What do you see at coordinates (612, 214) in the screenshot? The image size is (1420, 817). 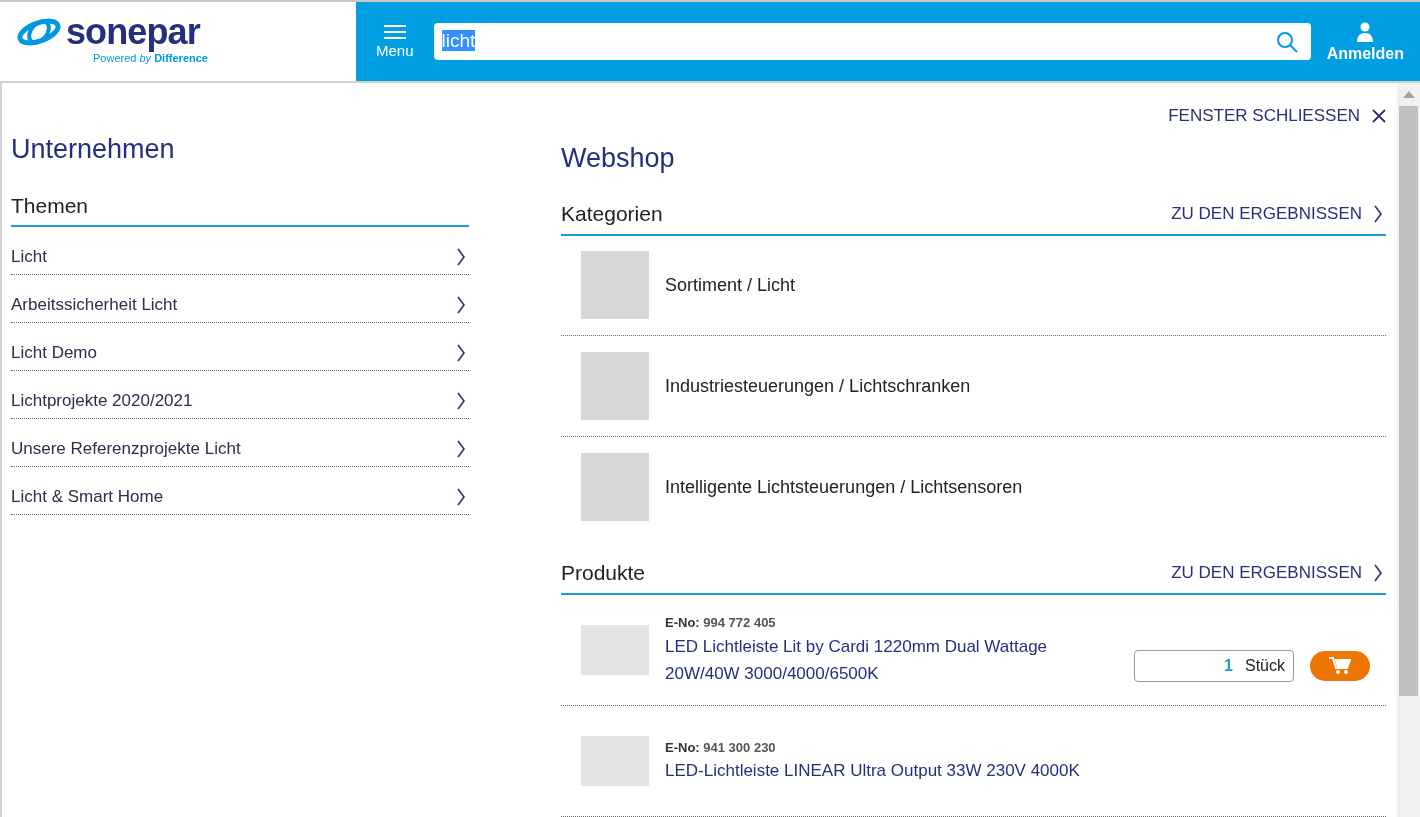 I see `subsection-title: Kategorien` at bounding box center [612, 214].